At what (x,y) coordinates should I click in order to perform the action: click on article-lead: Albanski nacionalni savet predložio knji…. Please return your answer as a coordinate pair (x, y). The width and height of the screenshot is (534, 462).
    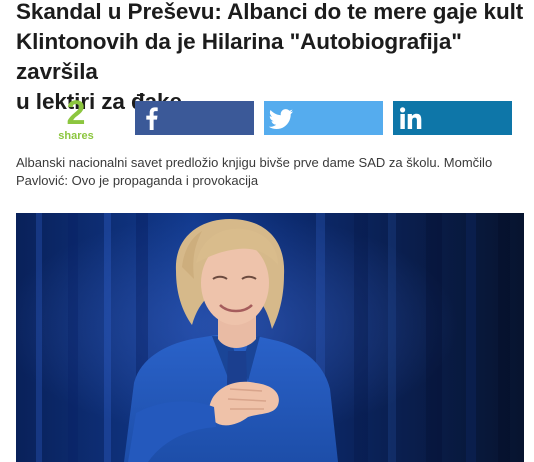
    Looking at the image, I should click on (272, 172).